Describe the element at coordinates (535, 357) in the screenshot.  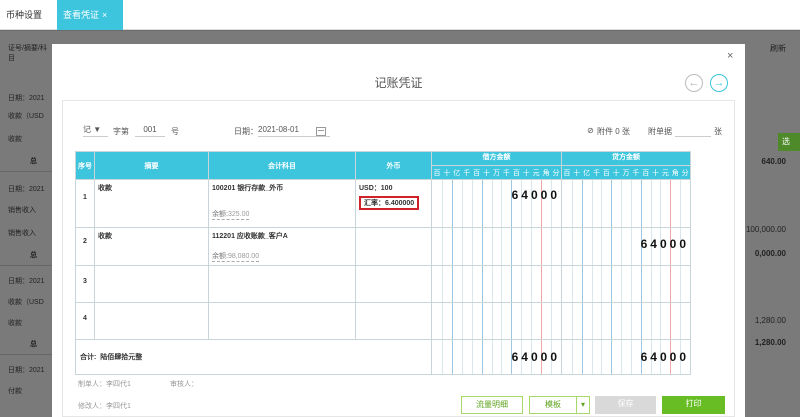
I see `total-debit: 64000` at that location.